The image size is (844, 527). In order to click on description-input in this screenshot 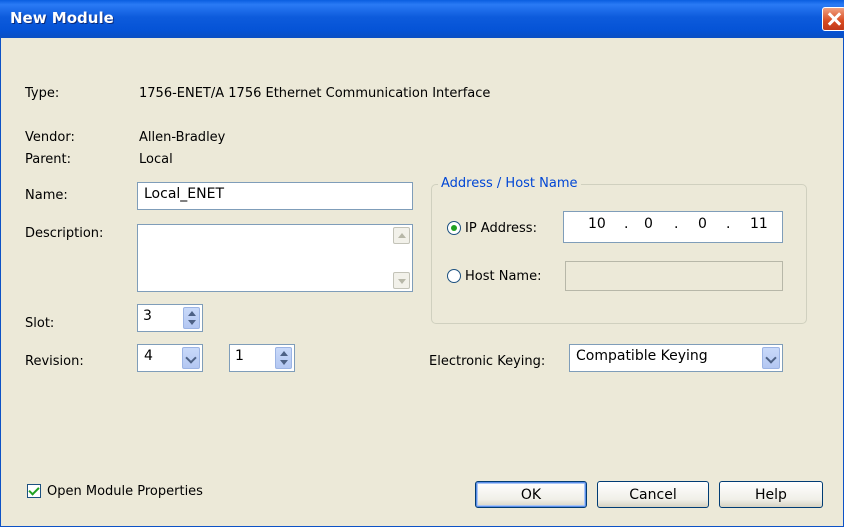, I will do `click(275, 258)`.